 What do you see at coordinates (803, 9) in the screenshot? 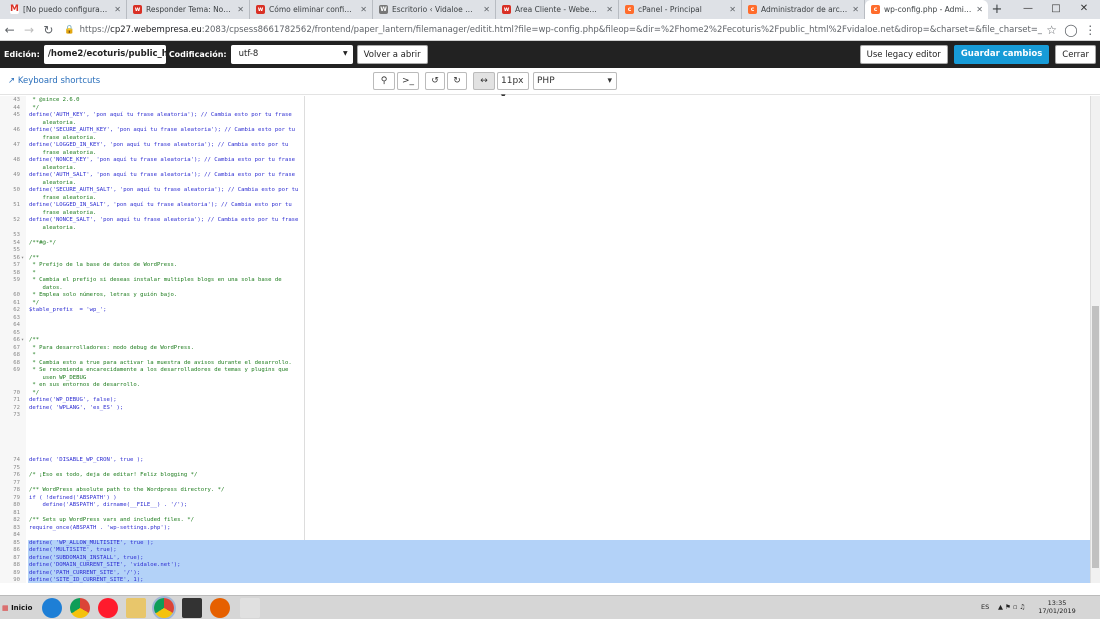
I see `browser-tab: c Administrador de archivos cPanel ✕` at bounding box center [803, 9].